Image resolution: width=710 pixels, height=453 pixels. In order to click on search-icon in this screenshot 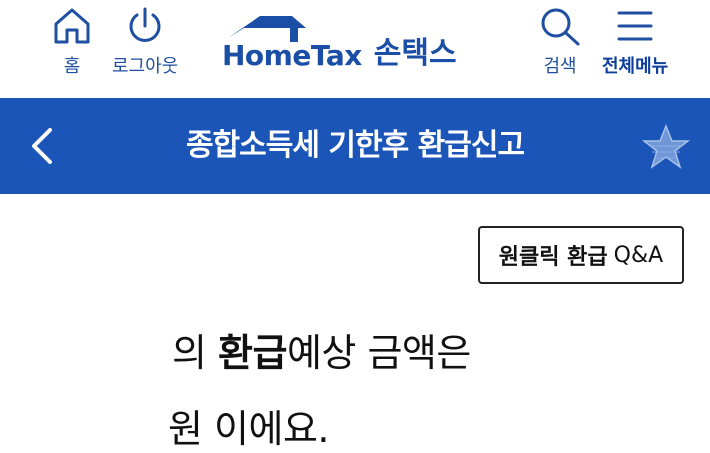, I will do `click(560, 27)`.